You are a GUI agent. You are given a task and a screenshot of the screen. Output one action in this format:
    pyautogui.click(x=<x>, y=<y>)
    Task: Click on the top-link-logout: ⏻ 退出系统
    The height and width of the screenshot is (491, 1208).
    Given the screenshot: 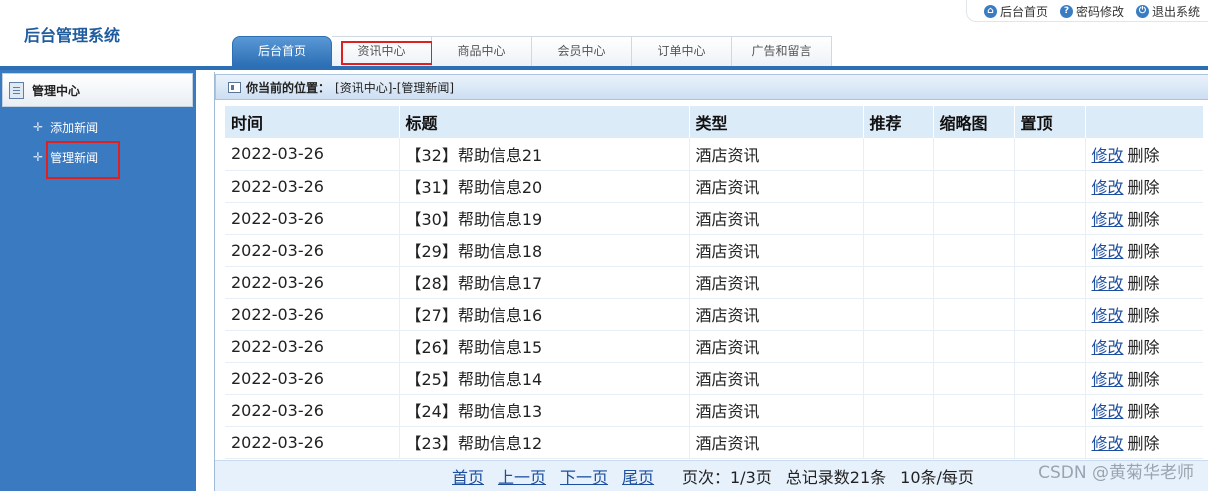 What is the action you would take?
    pyautogui.click(x=1167, y=11)
    